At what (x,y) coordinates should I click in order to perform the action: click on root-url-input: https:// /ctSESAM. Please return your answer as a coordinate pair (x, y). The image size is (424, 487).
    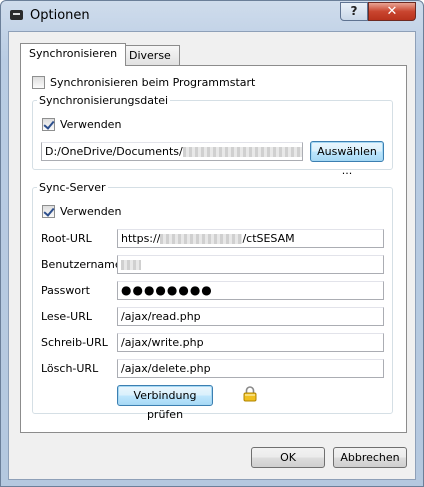
    Looking at the image, I should click on (250, 238).